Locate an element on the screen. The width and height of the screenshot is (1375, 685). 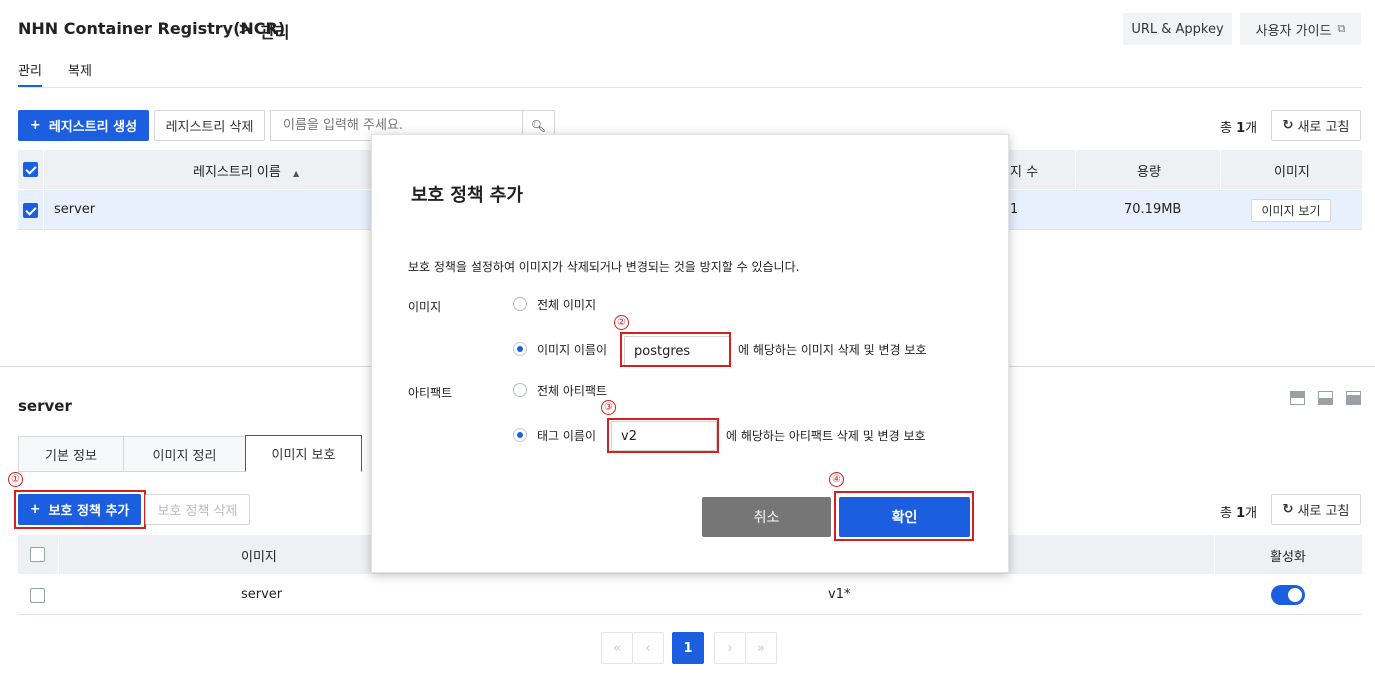
delete-policy-button: 보호 정책 삭제 is located at coordinates (197, 509).